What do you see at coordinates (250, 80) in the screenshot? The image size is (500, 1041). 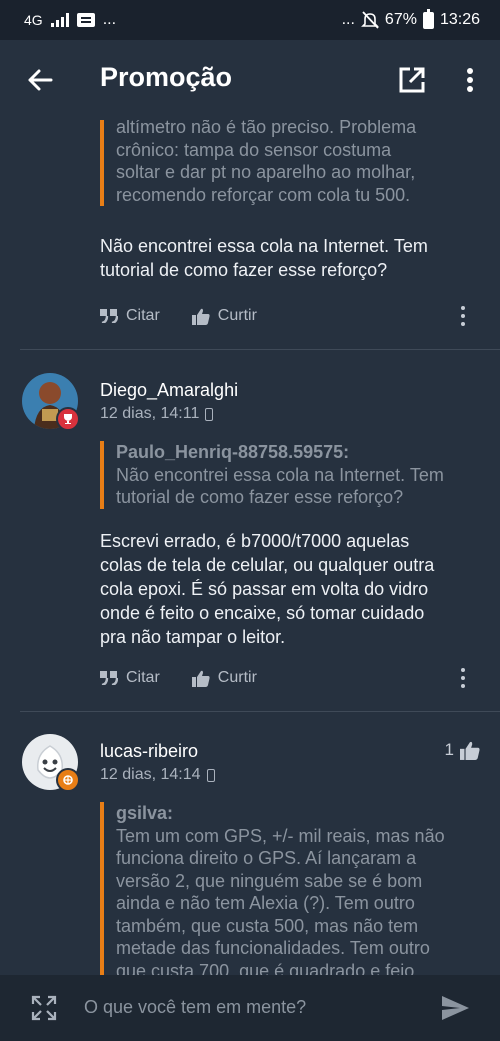 I see `app-bar: Promoção` at bounding box center [250, 80].